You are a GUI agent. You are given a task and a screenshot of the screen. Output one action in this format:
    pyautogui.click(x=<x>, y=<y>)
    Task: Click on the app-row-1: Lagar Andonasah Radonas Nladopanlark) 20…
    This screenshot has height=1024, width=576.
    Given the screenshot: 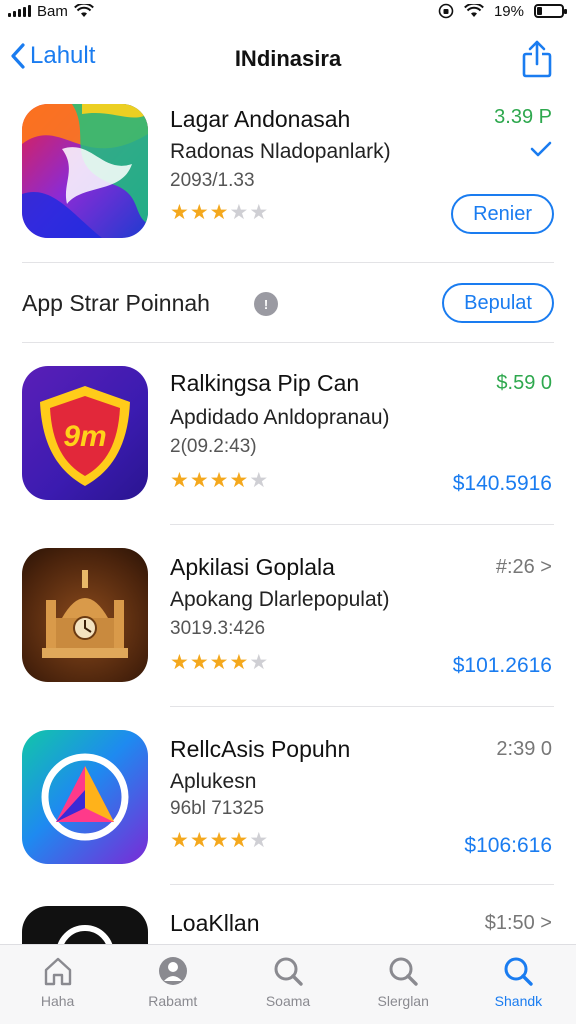 What is the action you would take?
    pyautogui.click(x=288, y=173)
    